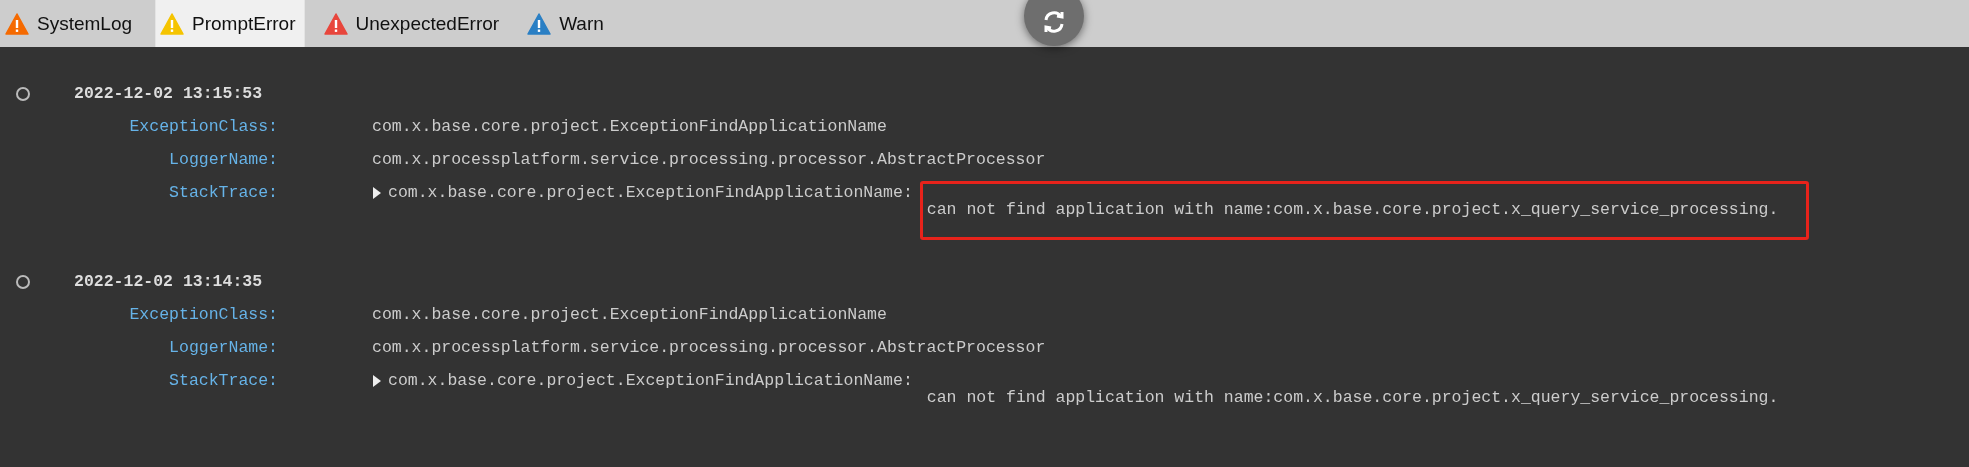 This screenshot has height=467, width=1969. What do you see at coordinates (1054, 23) in the screenshot?
I see `refresh-button` at bounding box center [1054, 23].